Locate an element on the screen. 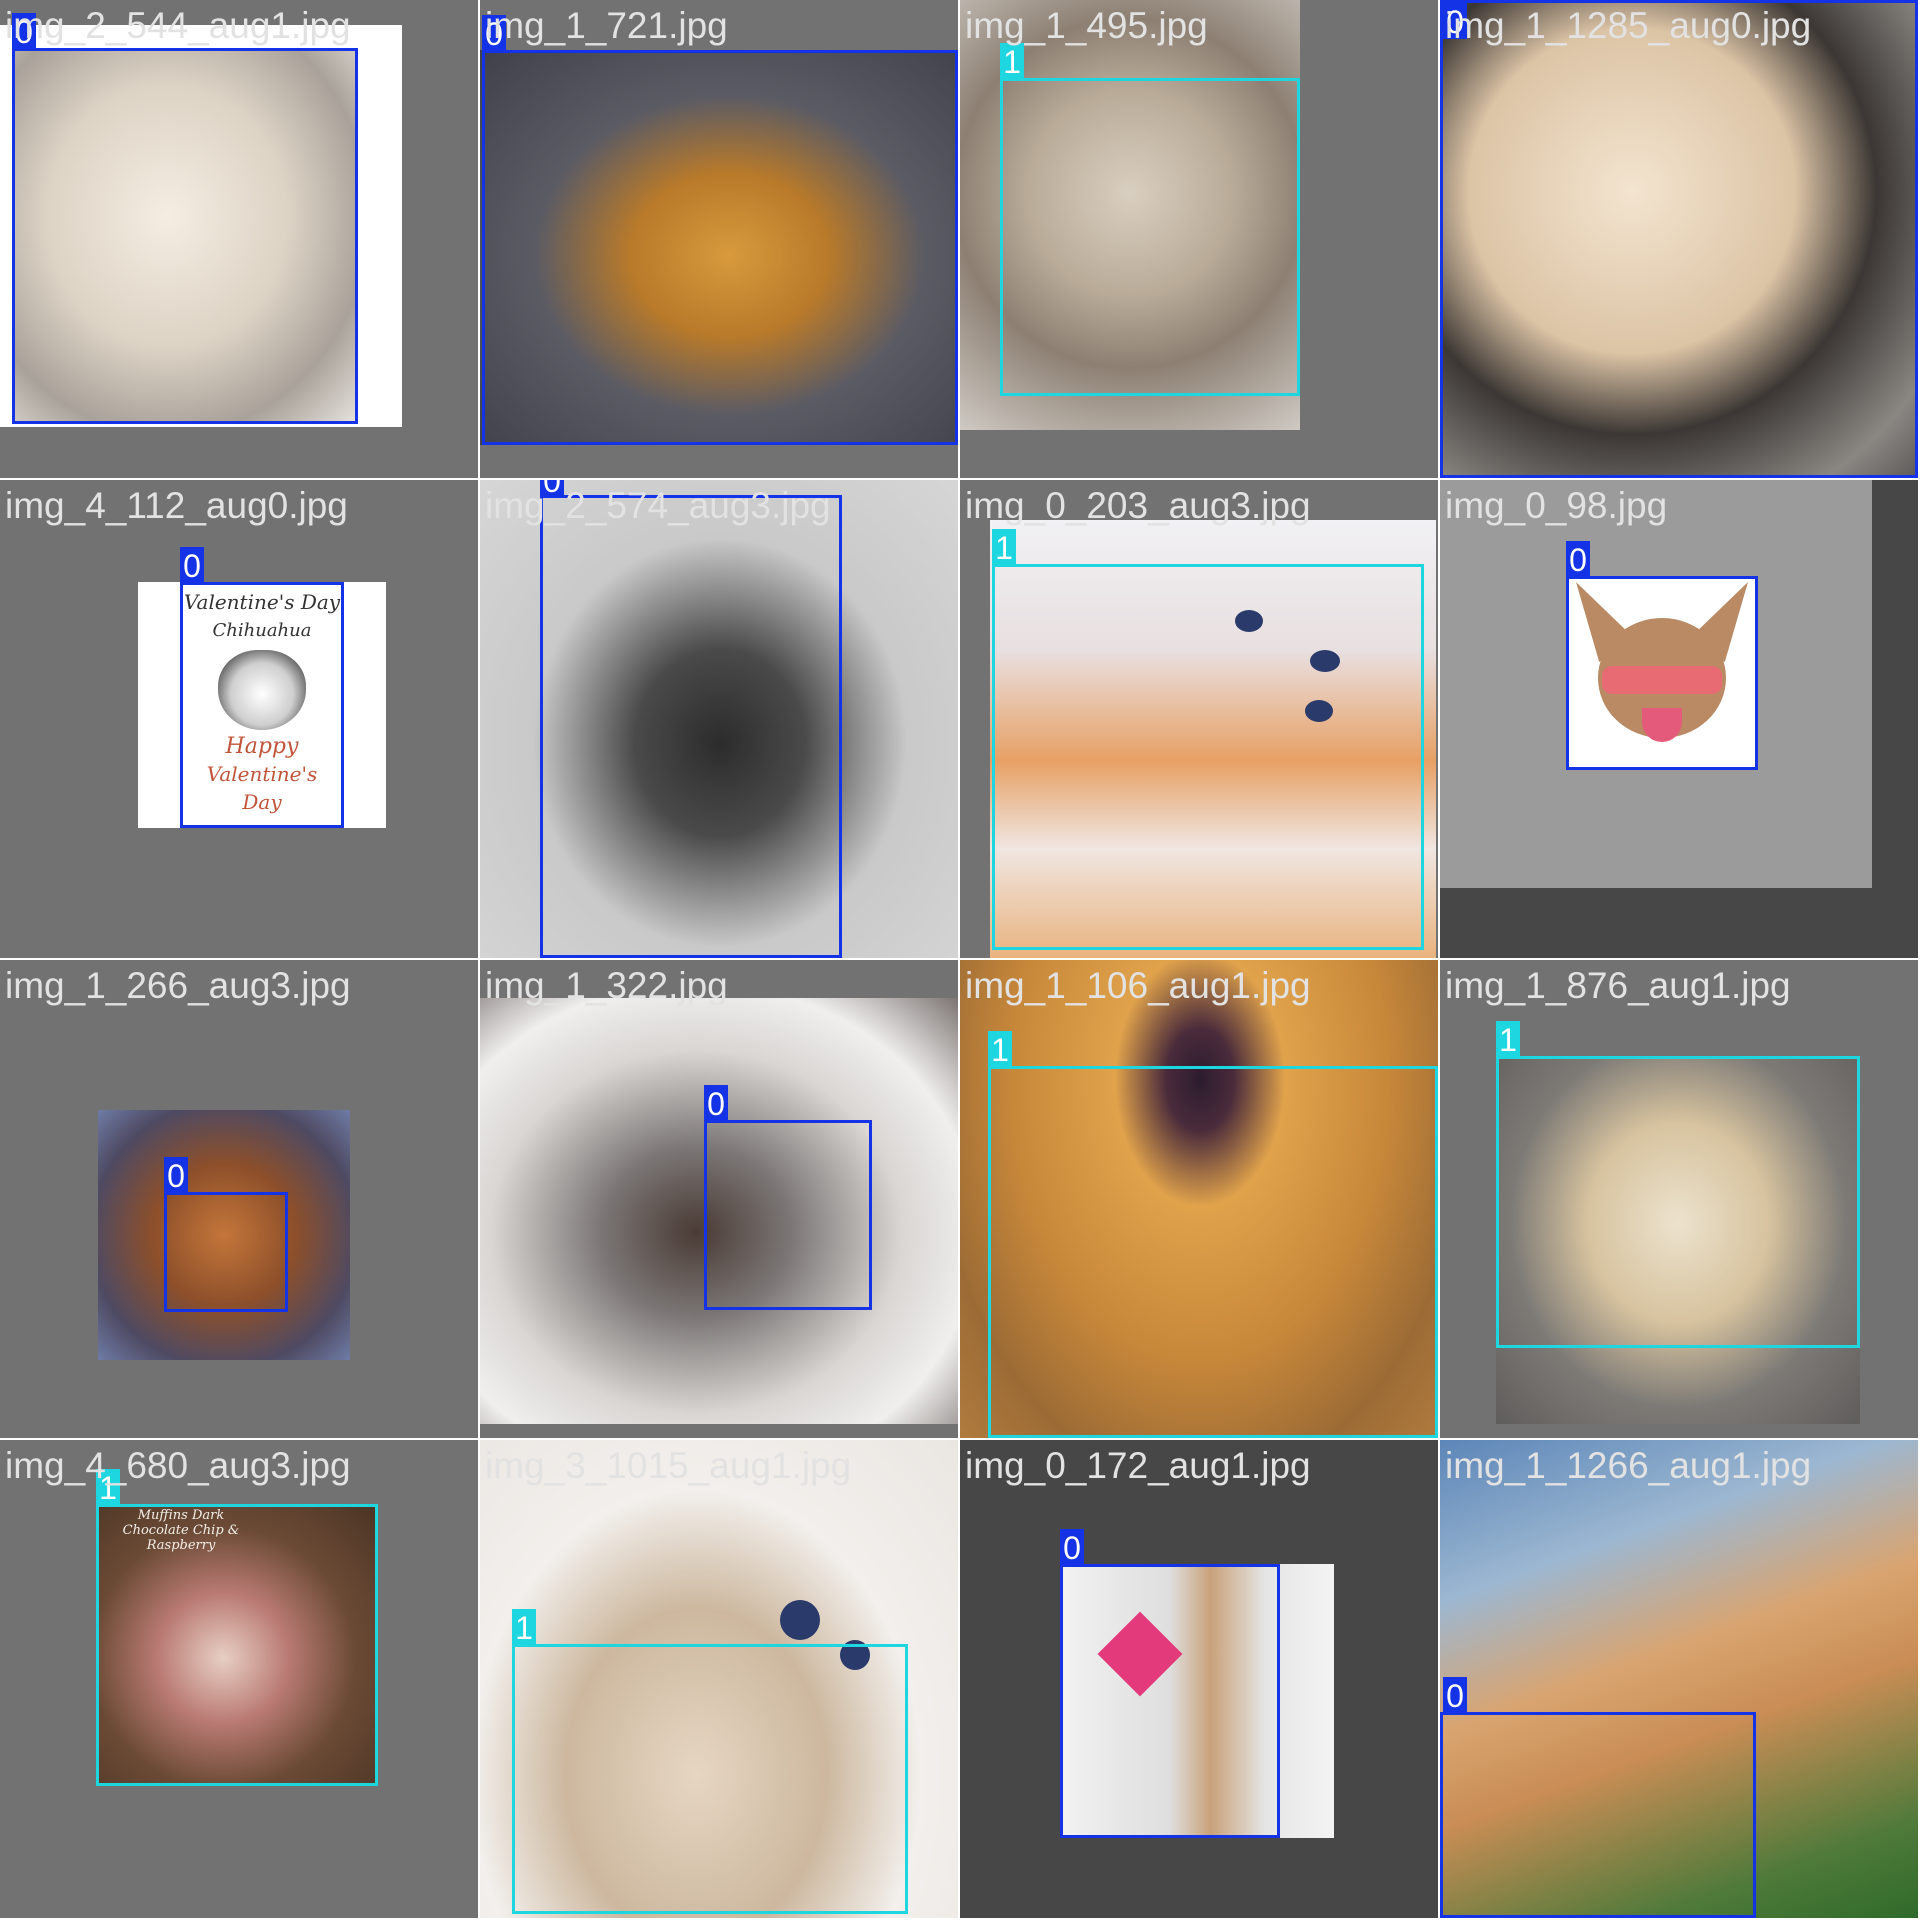  grid-tile: img_0_172_aug1.jpg 0 is located at coordinates (1200, 1680).